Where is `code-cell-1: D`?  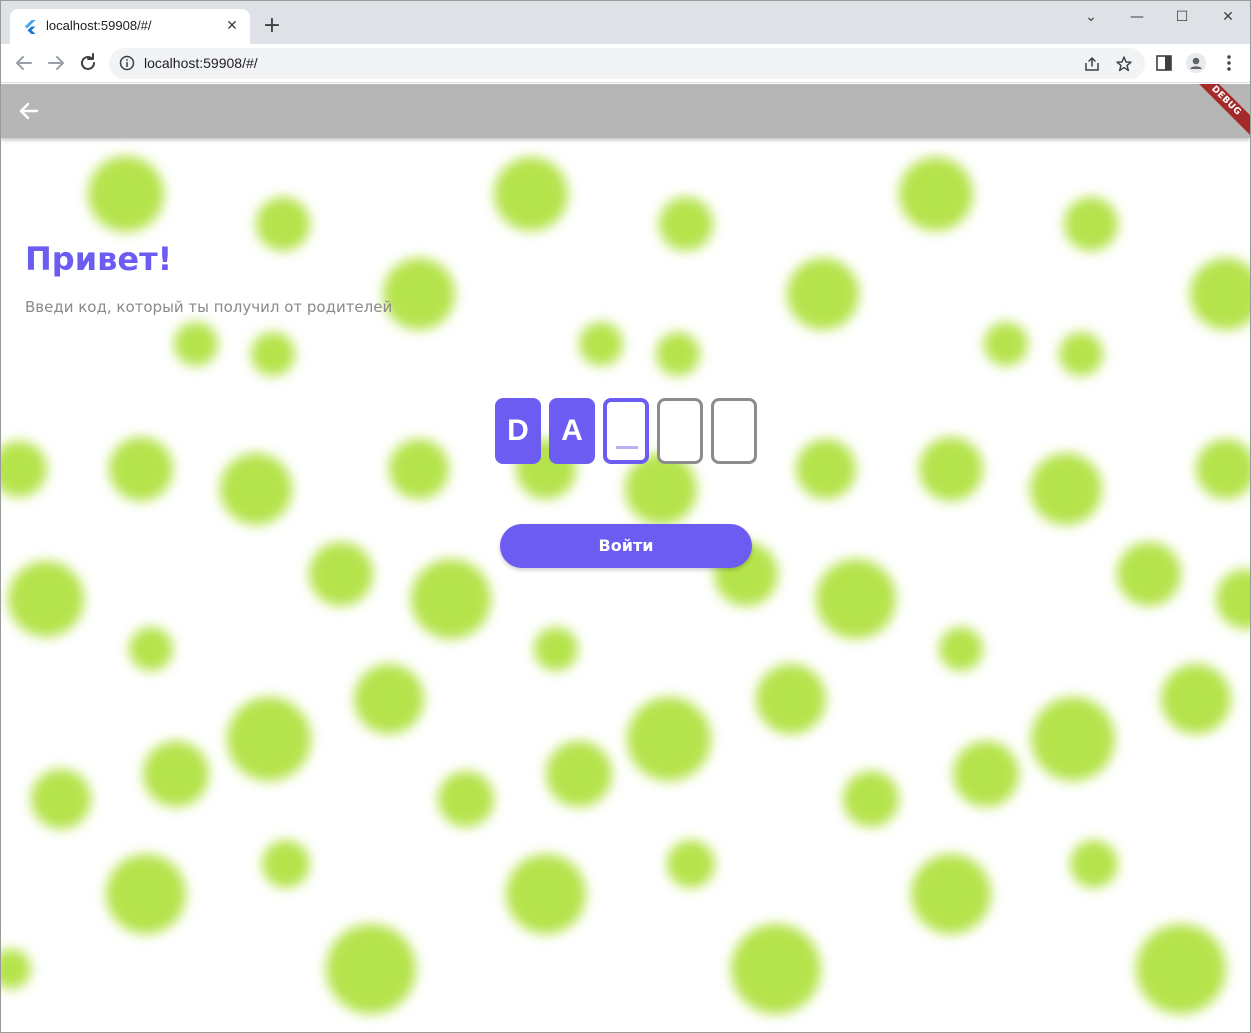 code-cell-1: D is located at coordinates (518, 431).